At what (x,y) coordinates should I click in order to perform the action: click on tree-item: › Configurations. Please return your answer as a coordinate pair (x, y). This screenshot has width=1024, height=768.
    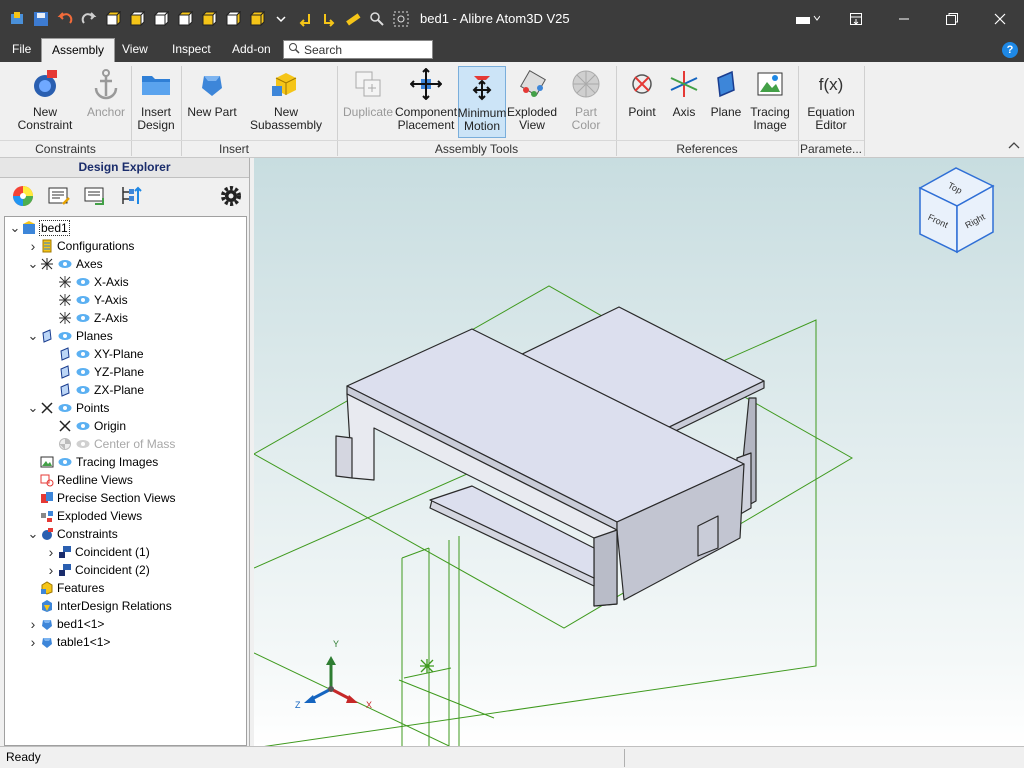
    Looking at the image, I should click on (81, 246).